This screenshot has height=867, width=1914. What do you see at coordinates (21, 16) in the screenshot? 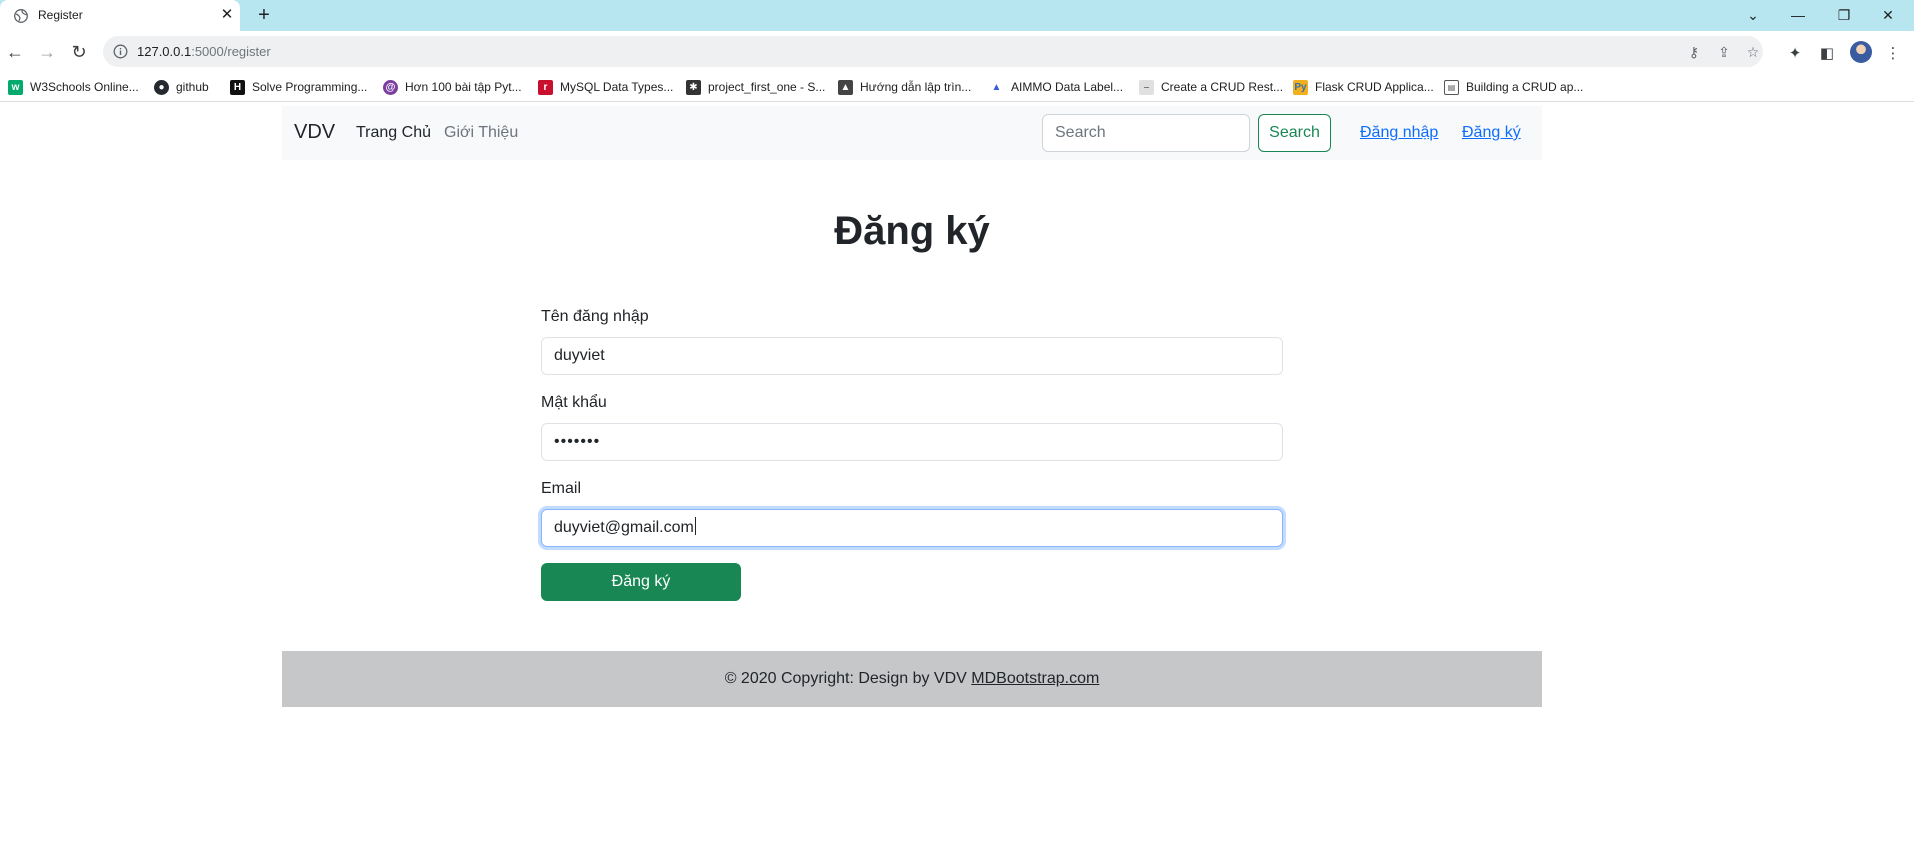
I see `globe-icon` at bounding box center [21, 16].